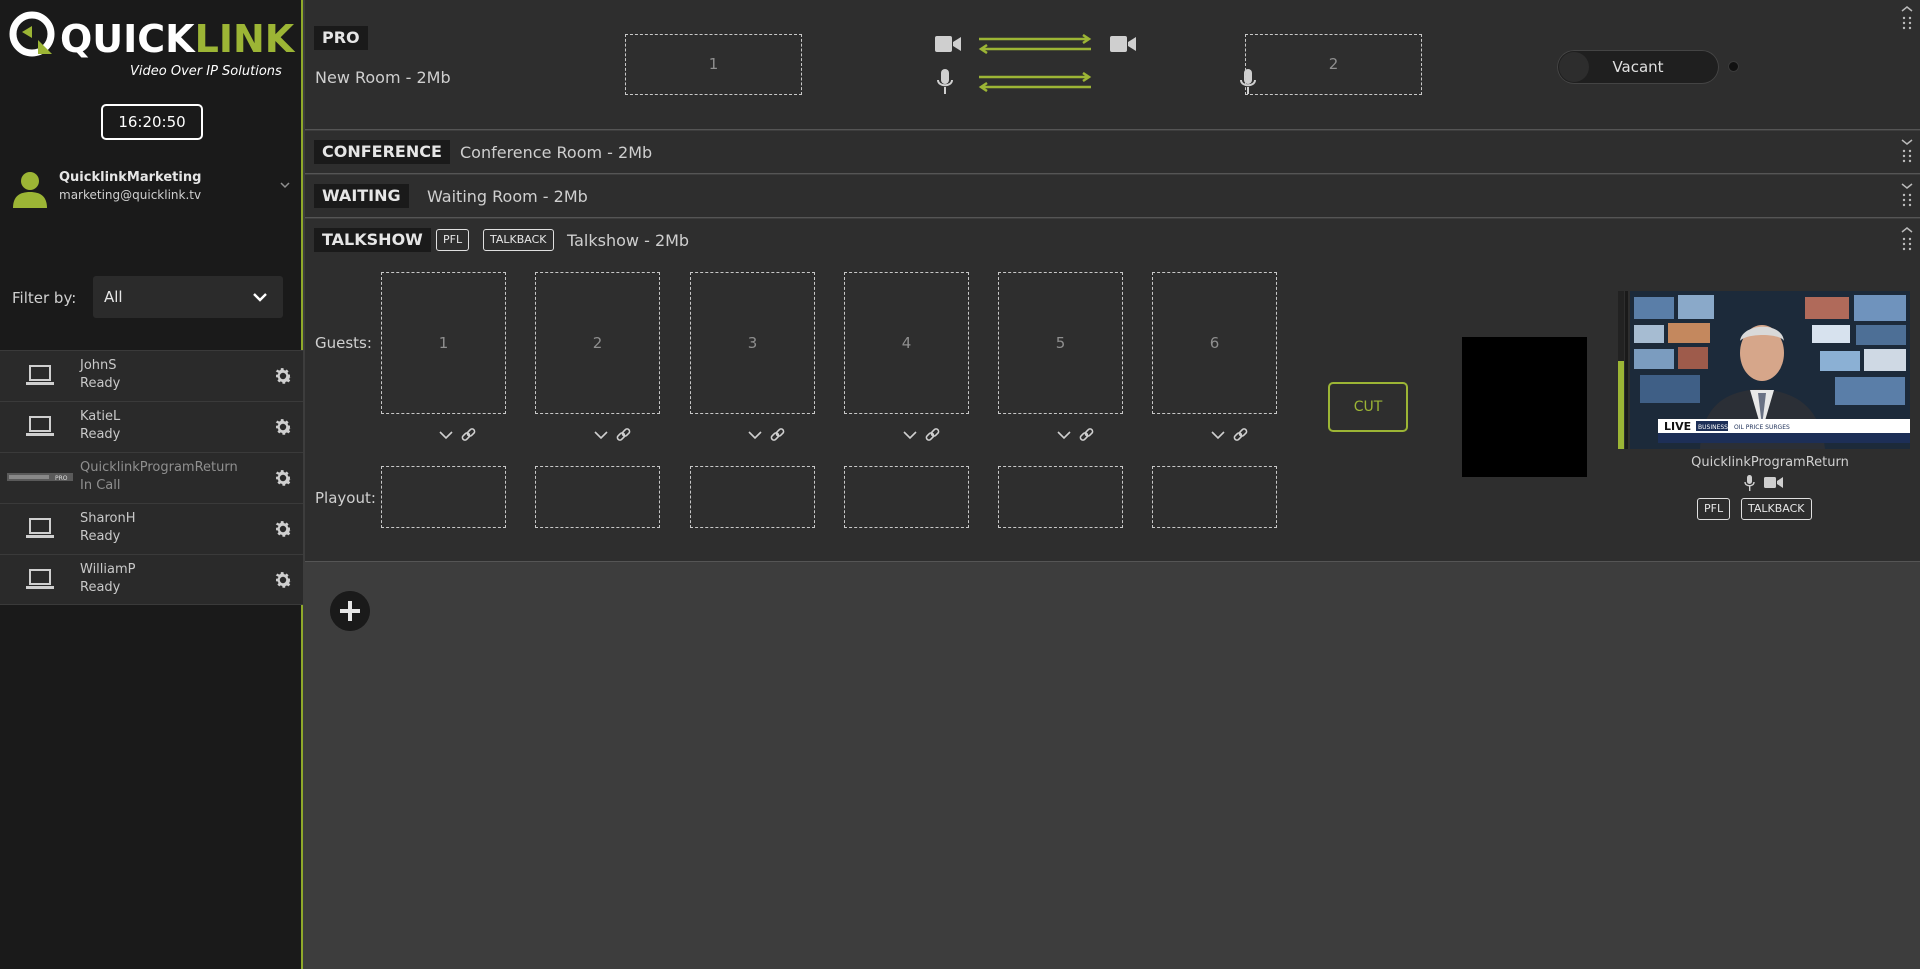  I want to click on guest-slot-5: 5, so click(1060, 343).